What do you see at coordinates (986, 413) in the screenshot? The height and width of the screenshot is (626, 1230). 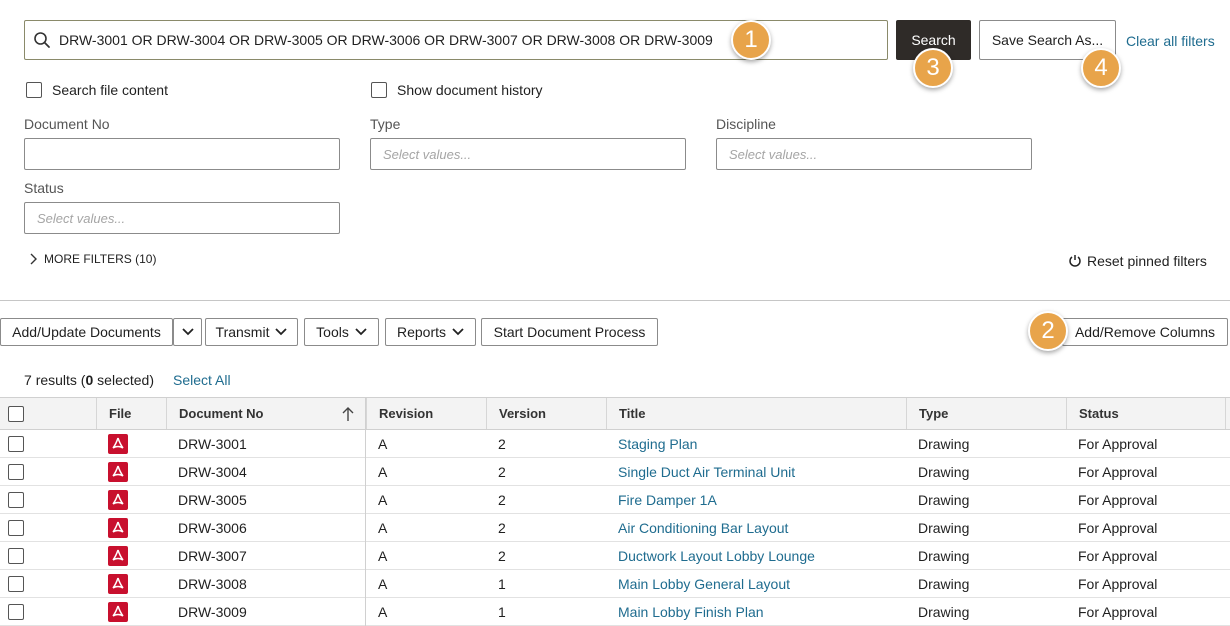 I see `column-header-type: Type` at bounding box center [986, 413].